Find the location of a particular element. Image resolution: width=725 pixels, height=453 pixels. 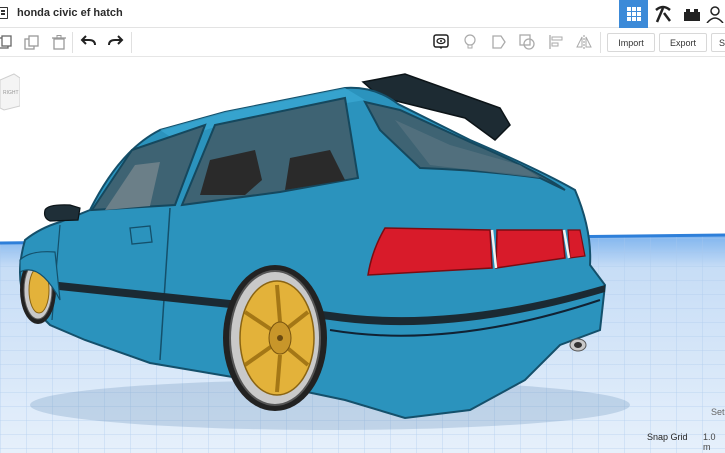

bricks-icon is located at coordinates (691, 15).